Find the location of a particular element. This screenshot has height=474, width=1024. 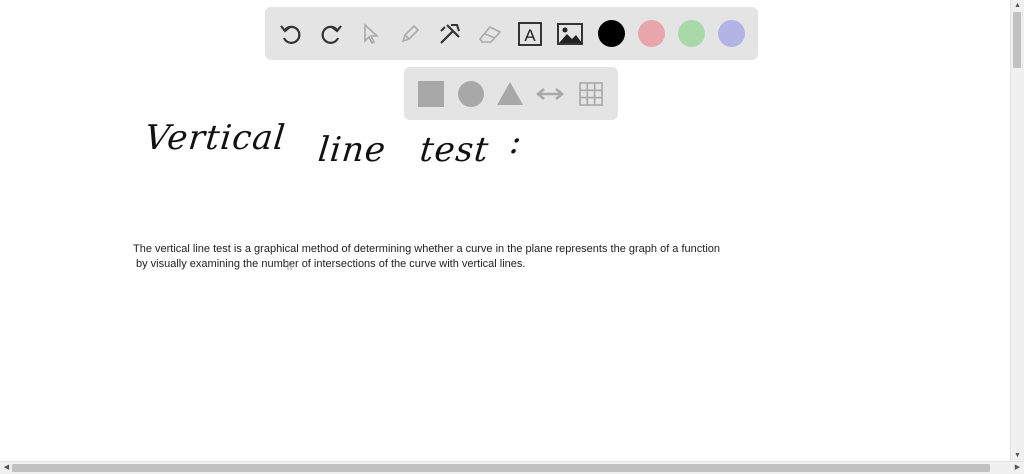

grid-icon is located at coordinates (591, 94).